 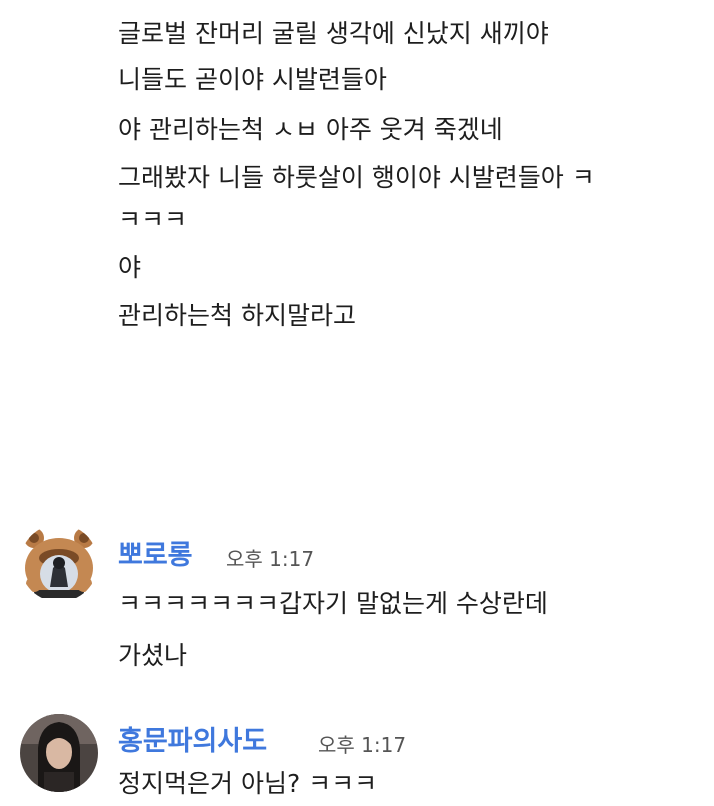 I want to click on message-line: 글로벌 잔머리 굴릴 생각에 신났지 새끼야, so click(x=333, y=33).